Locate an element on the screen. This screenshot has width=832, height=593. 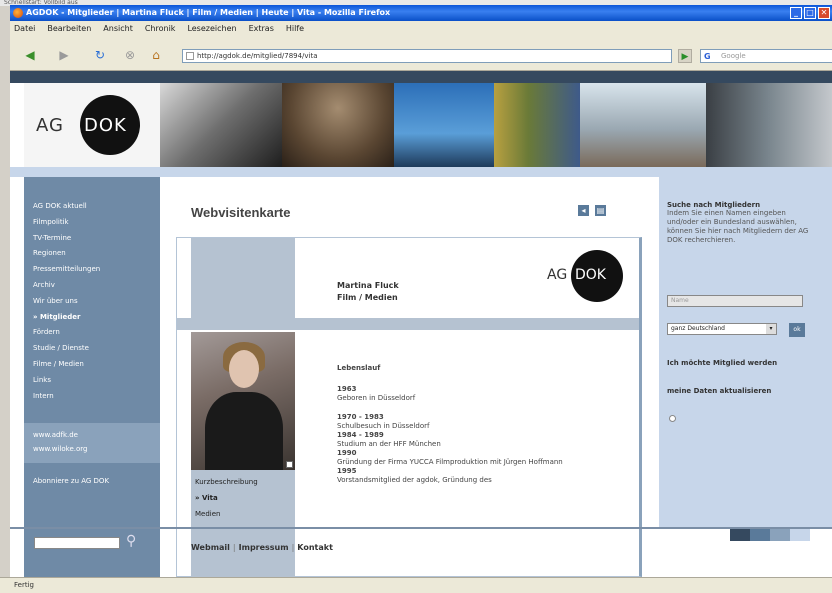
enlarge-icon is located at coordinates (289, 464).